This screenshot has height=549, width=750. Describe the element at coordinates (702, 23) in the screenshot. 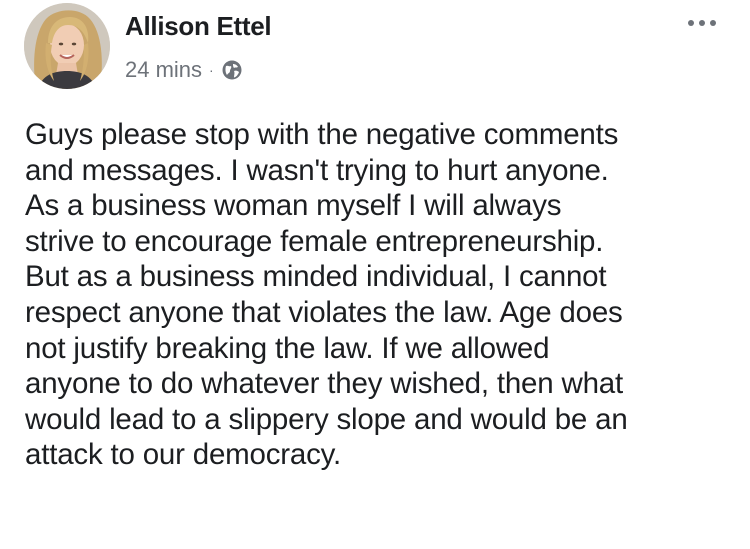

I see `more-options-button` at that location.